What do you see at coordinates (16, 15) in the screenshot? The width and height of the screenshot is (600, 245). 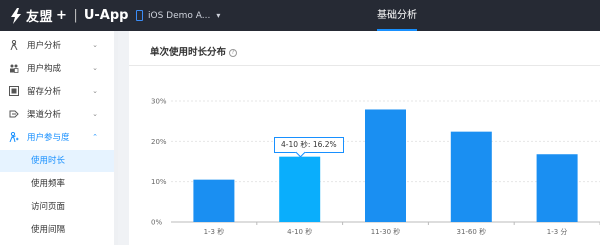 I see `umeng-logo-icon` at bounding box center [16, 15].